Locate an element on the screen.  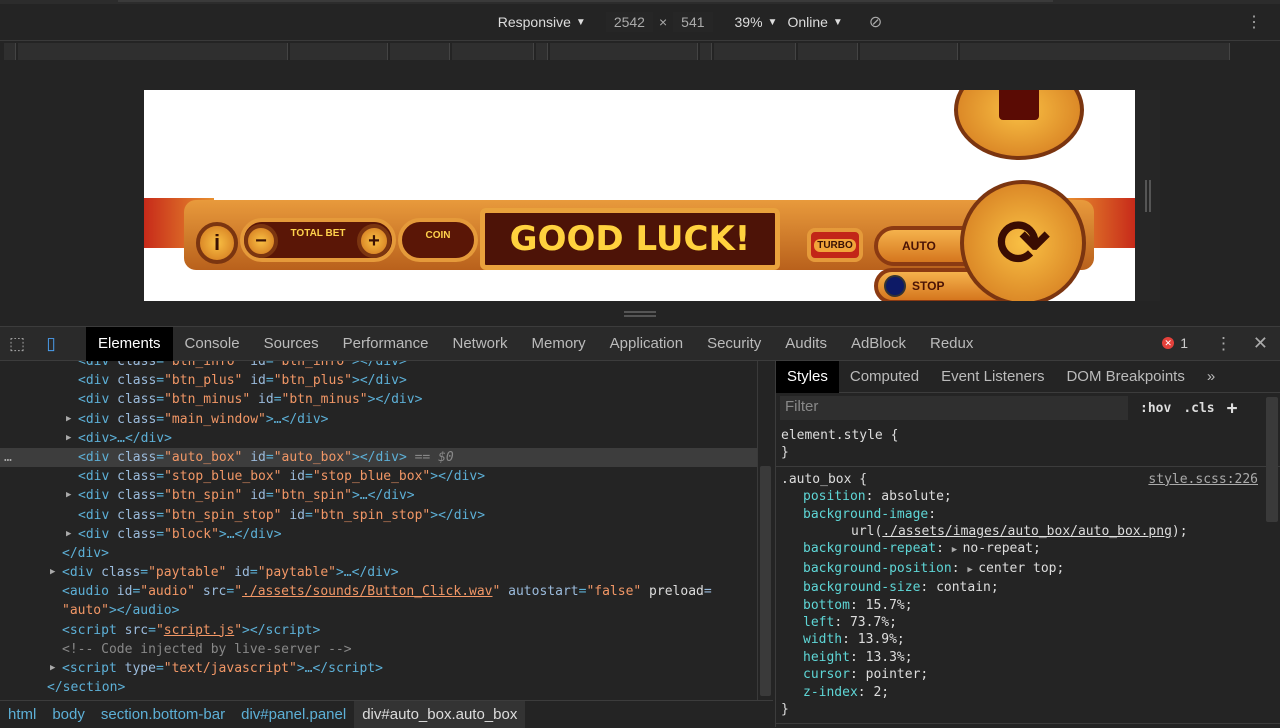
dom-node: ▶ <div class="main_window">…</div> is located at coordinates (378, 419).